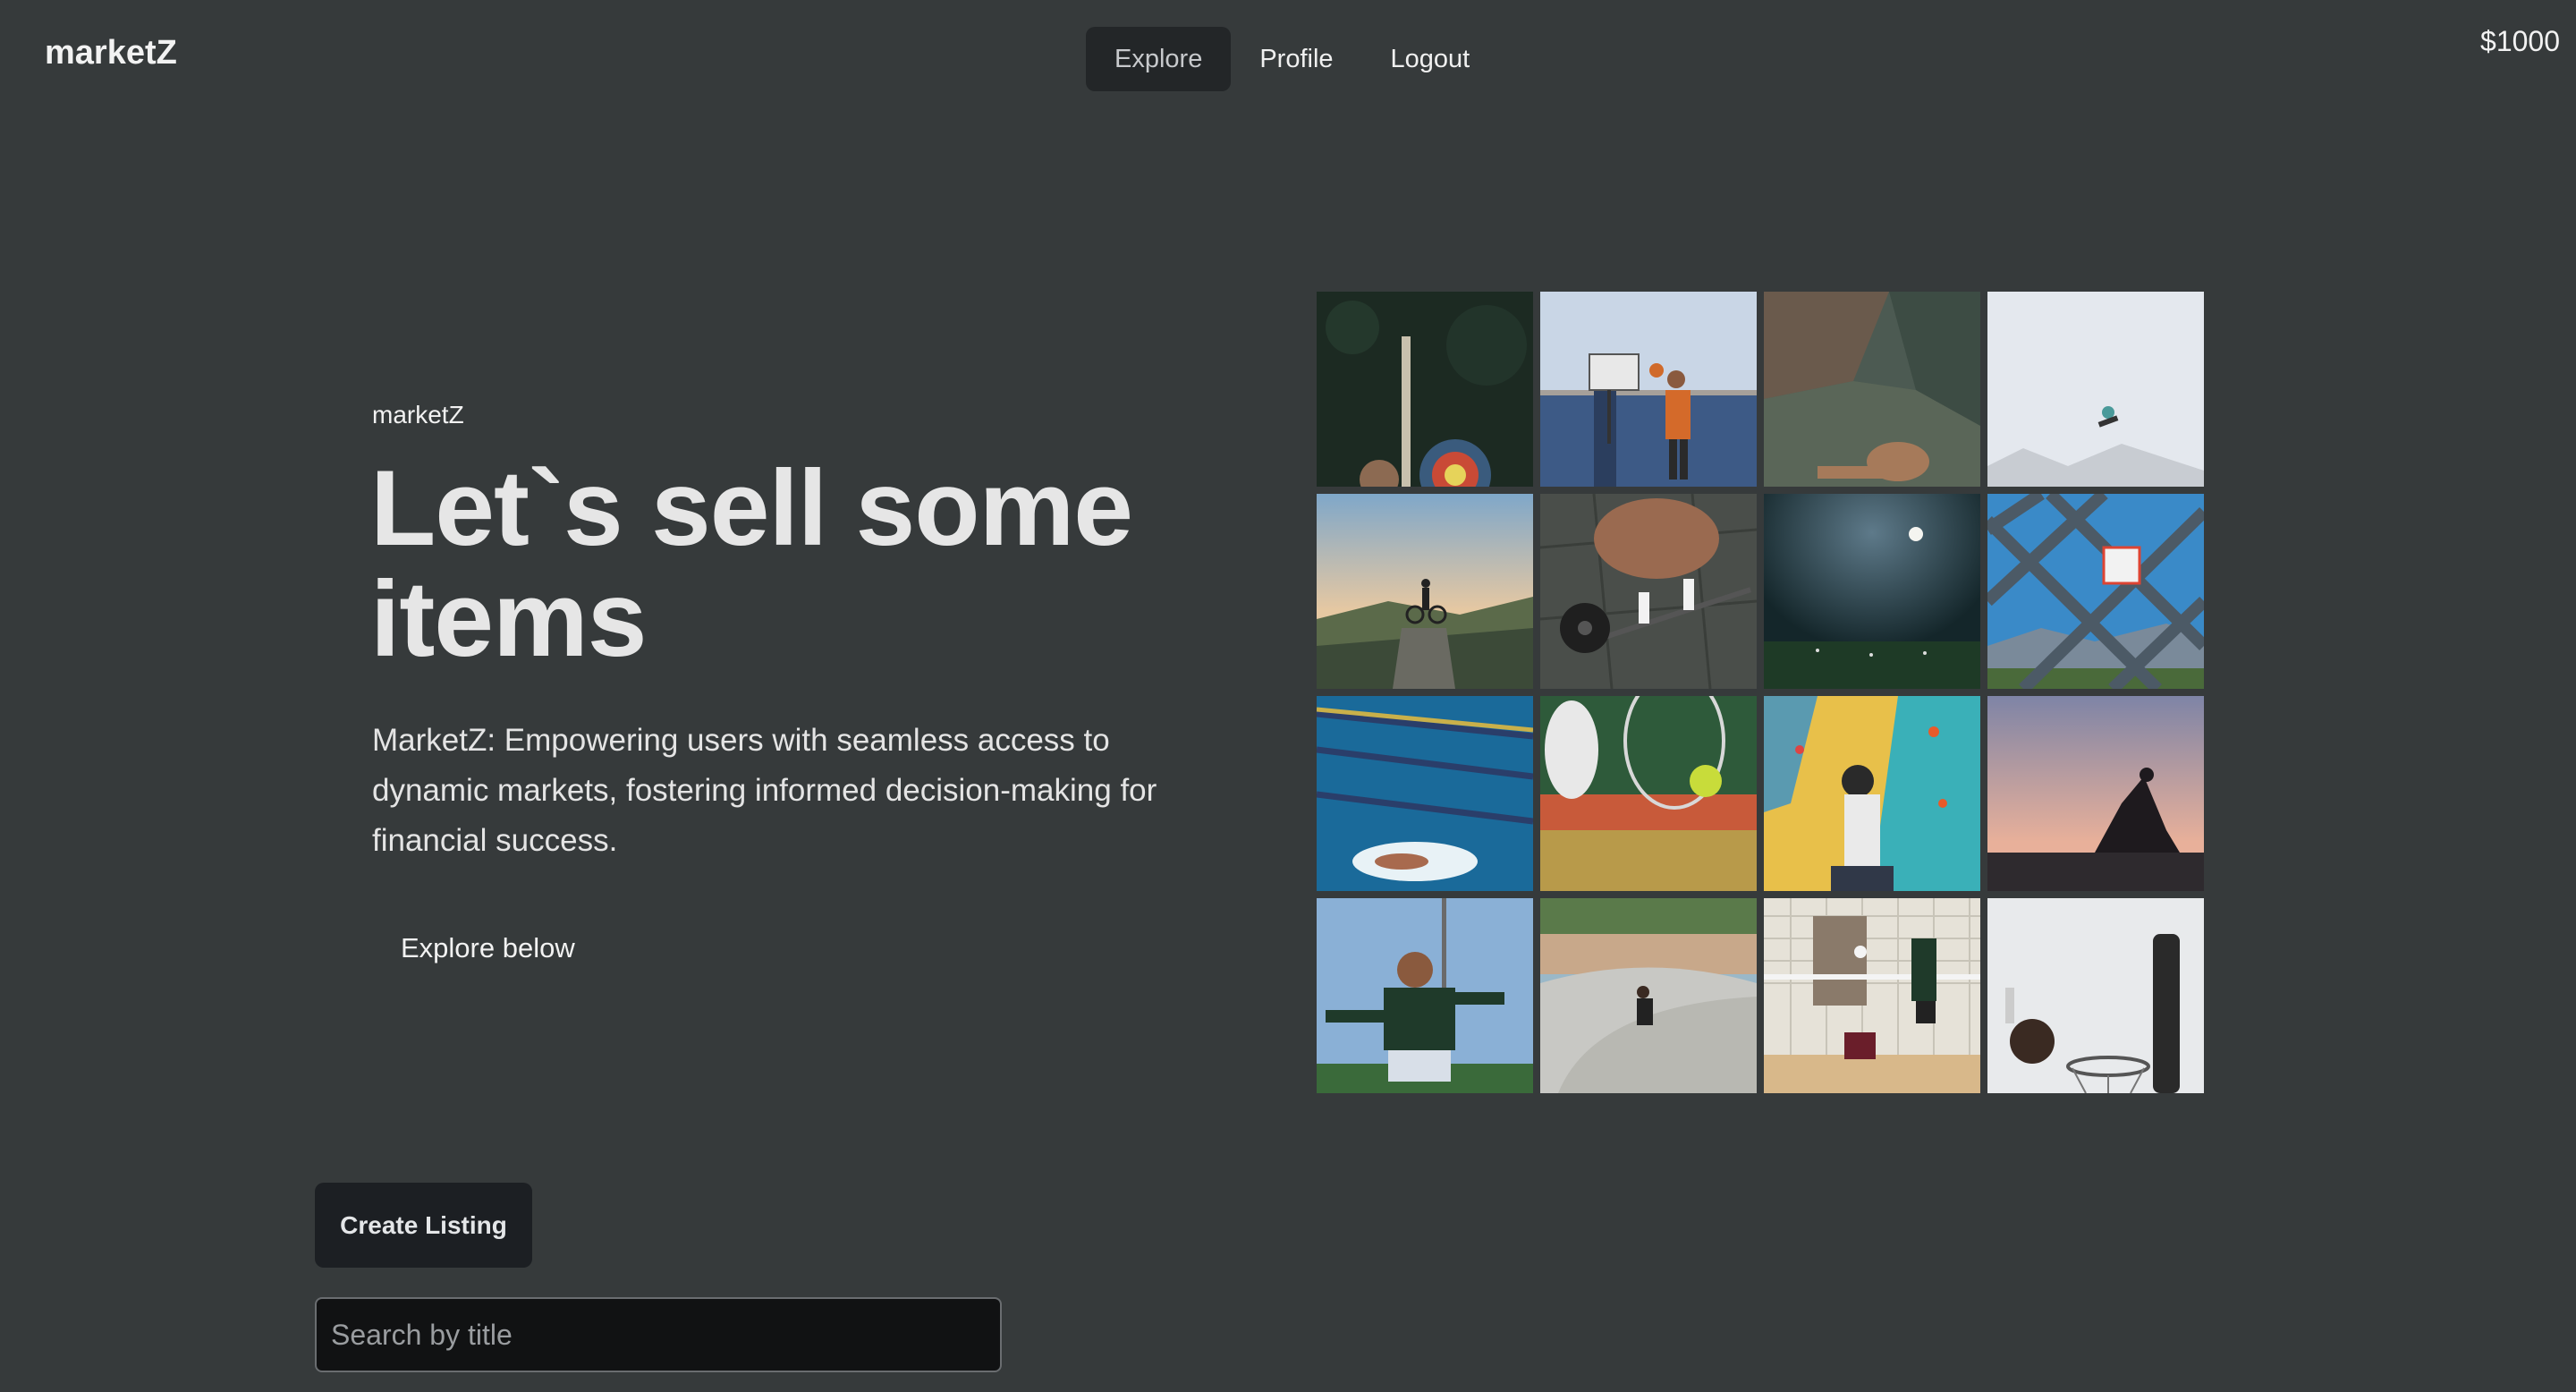  I want to click on nav-profile: Profile, so click(1296, 59).